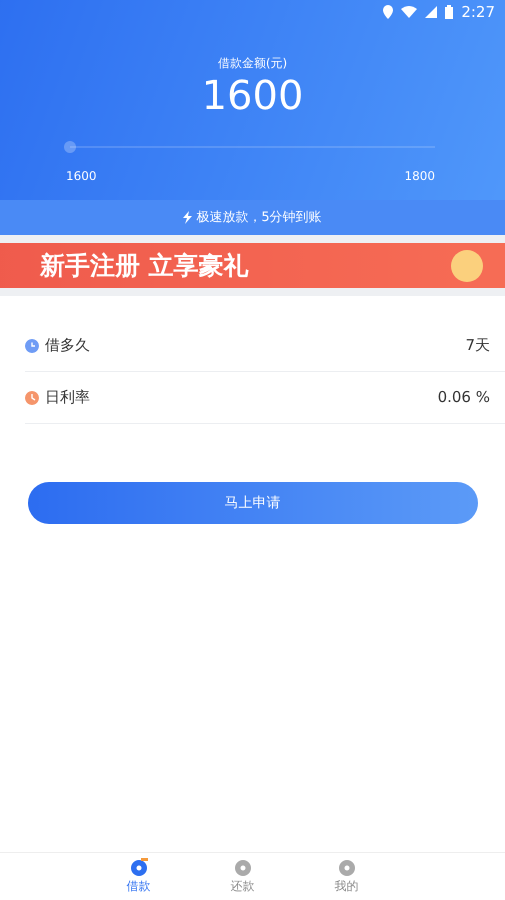 This screenshot has height=900, width=505. Describe the element at coordinates (431, 12) in the screenshot. I see `signal-icon` at that location.